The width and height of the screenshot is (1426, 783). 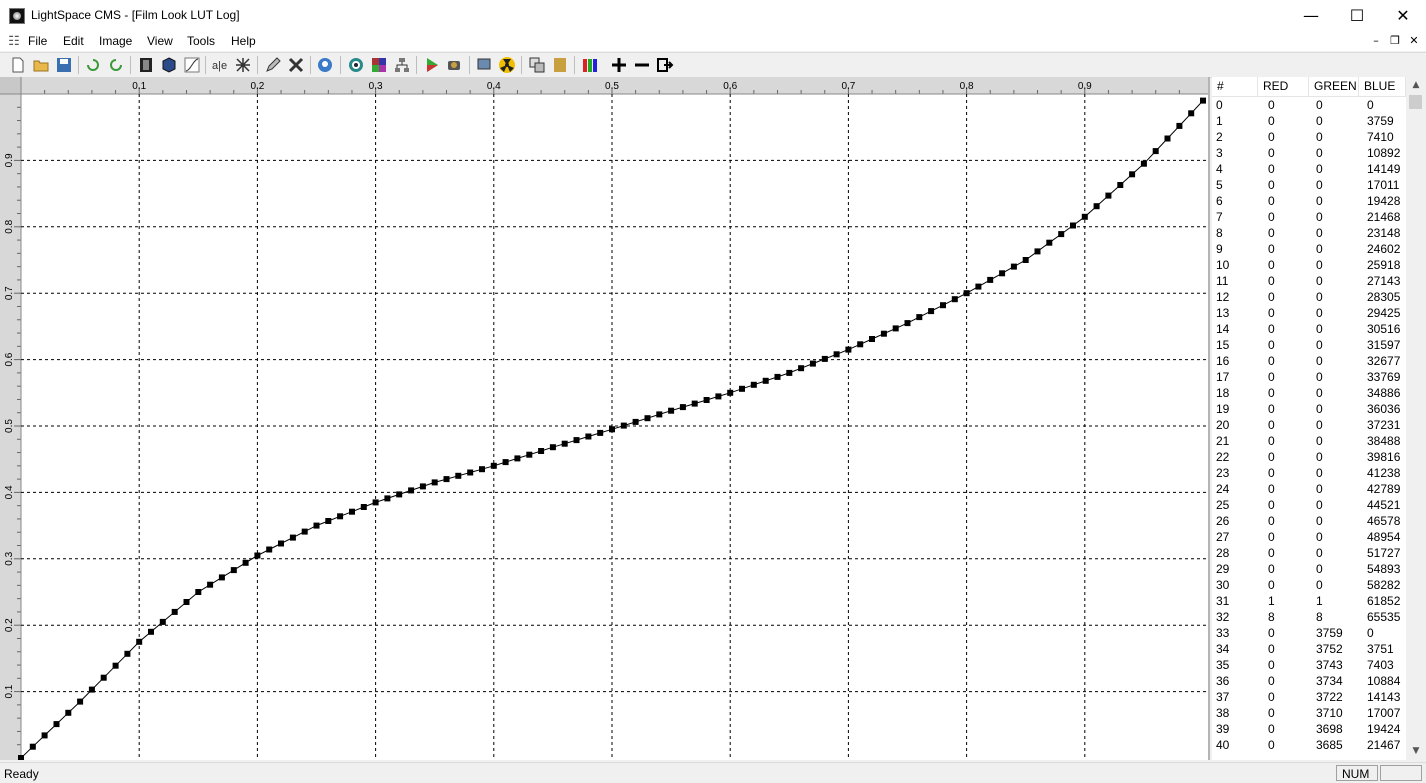 What do you see at coordinates (18, 65) in the screenshot?
I see `new-file-icon` at bounding box center [18, 65].